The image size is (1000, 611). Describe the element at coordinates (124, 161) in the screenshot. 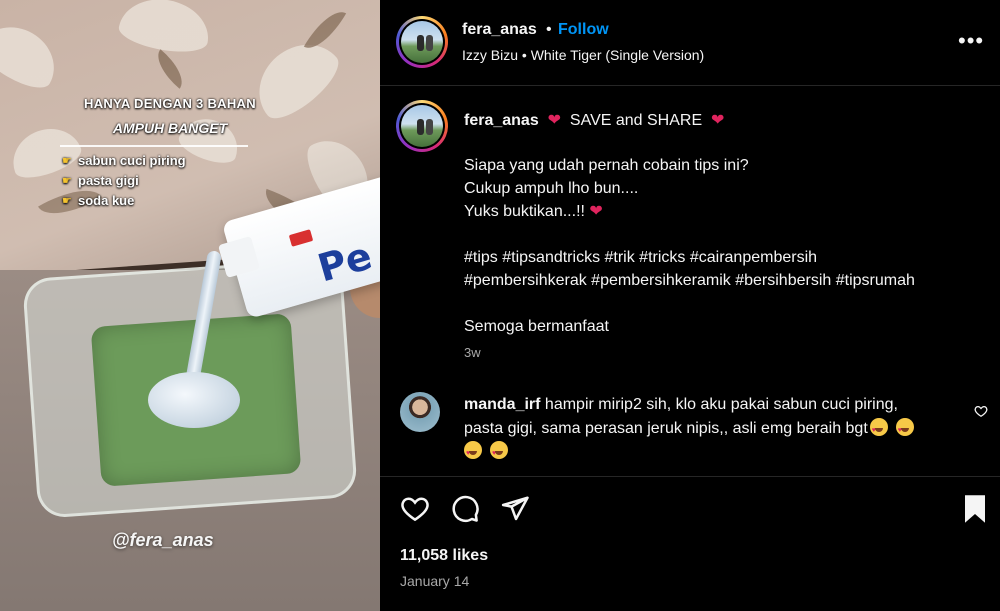

I see `ingredient-item: ☛ sabun cuci piring` at that location.